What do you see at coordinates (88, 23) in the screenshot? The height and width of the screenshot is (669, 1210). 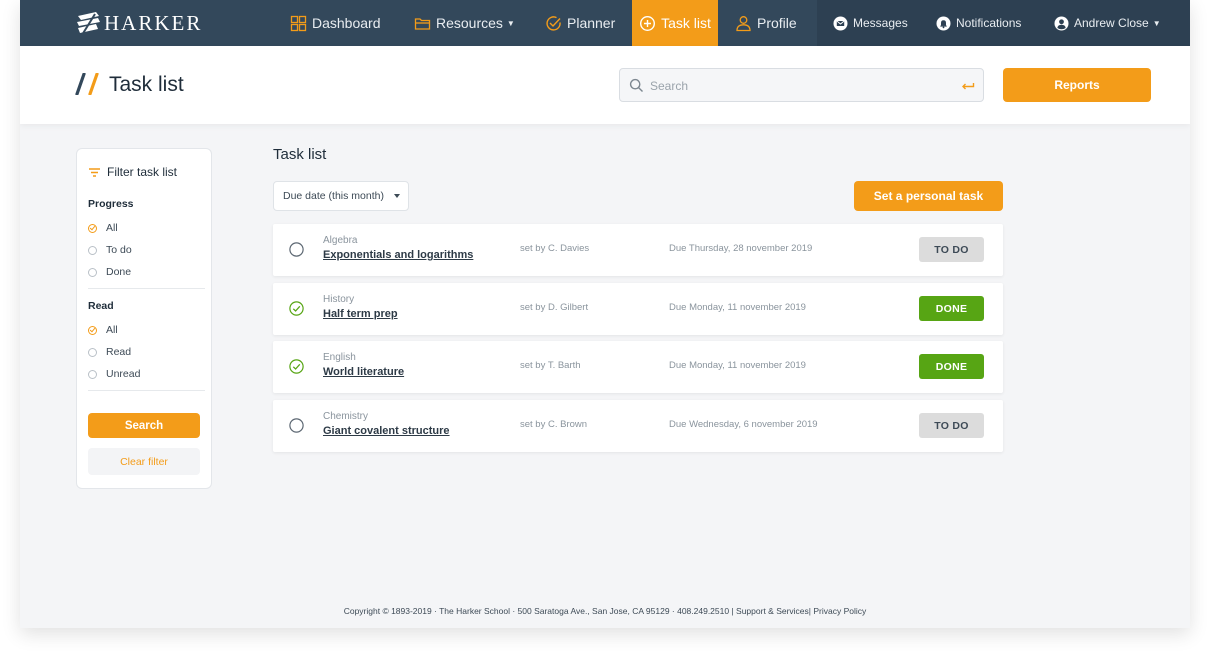 I see `harker-logo-icon` at bounding box center [88, 23].